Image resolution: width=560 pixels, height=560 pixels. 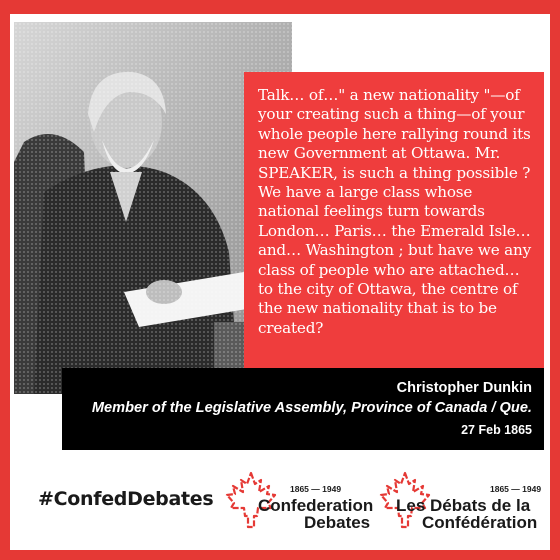 What do you see at coordinates (464, 388) in the screenshot?
I see `speaker-name: Christopher Dunkin` at bounding box center [464, 388].